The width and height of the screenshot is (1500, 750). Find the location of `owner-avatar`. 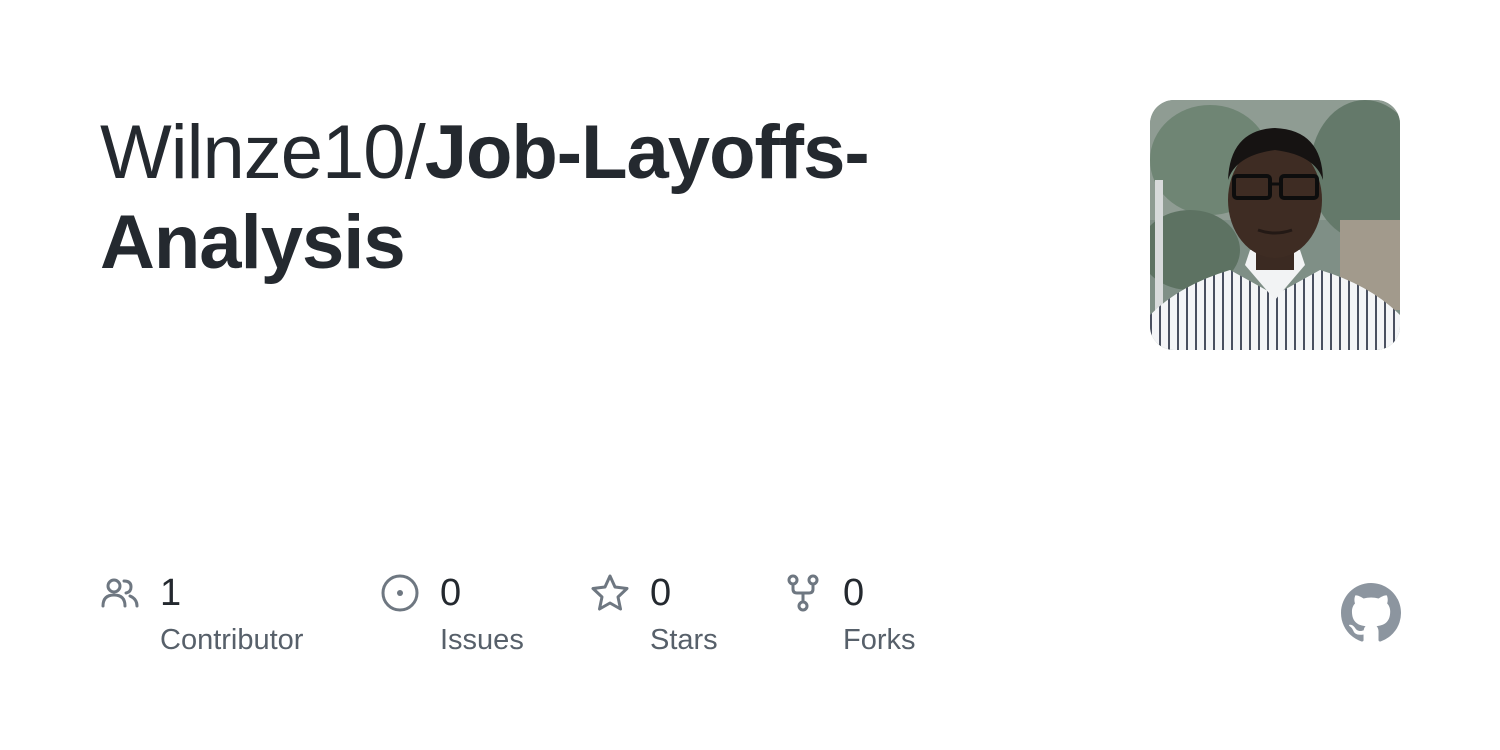

owner-avatar is located at coordinates (1275, 225).